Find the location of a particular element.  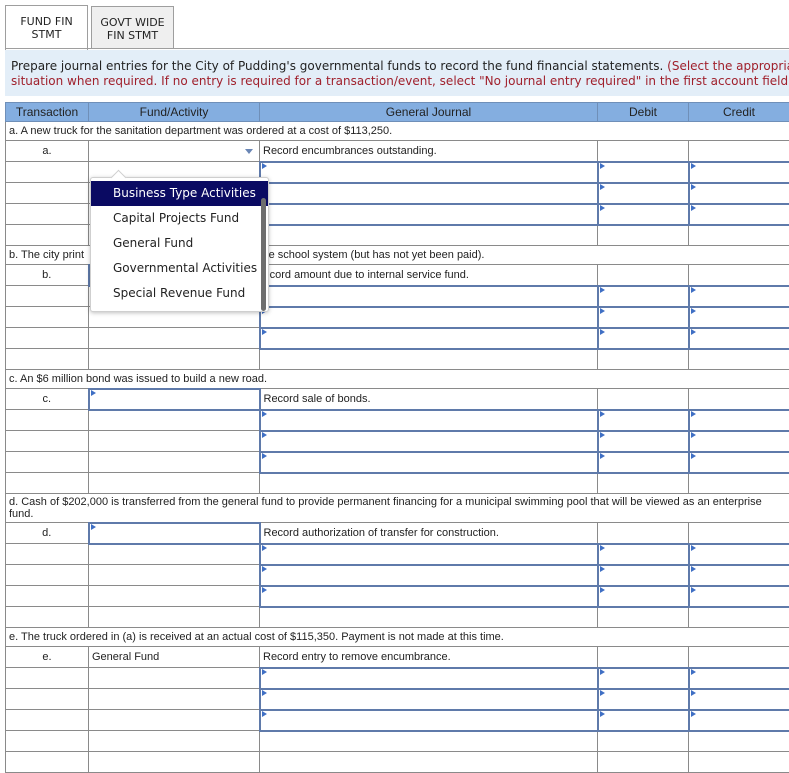

header-debit: Debit is located at coordinates (643, 112).